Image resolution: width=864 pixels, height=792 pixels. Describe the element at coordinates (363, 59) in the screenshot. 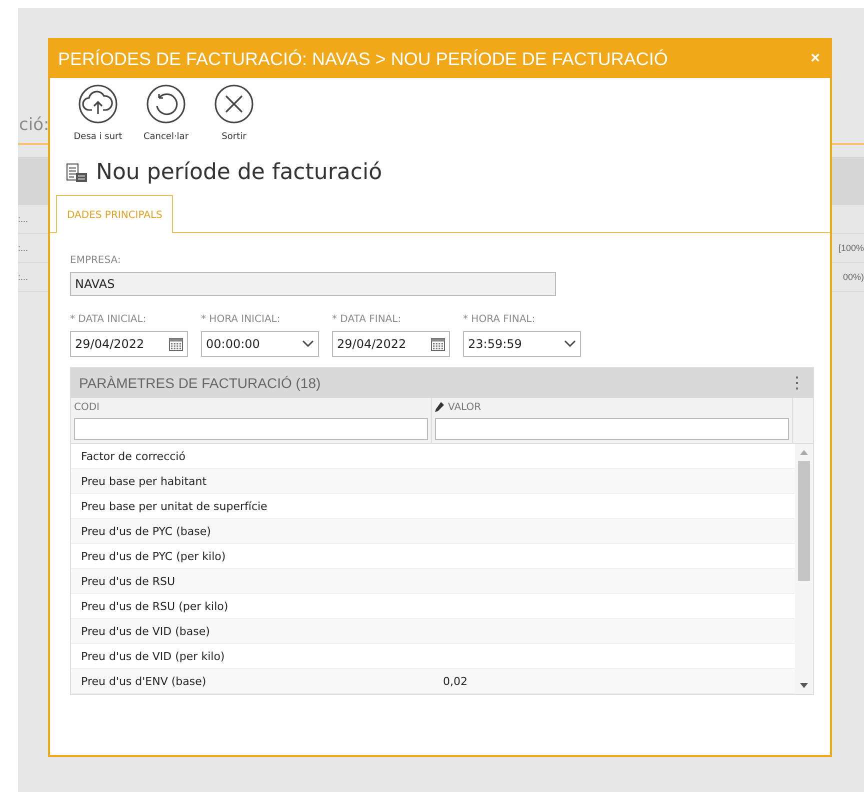

I see `dialog-title: PERÍODES DE FACTURACIÓ: NAVAS > NOU PERÍODE DE FACTURACIÓ` at that location.